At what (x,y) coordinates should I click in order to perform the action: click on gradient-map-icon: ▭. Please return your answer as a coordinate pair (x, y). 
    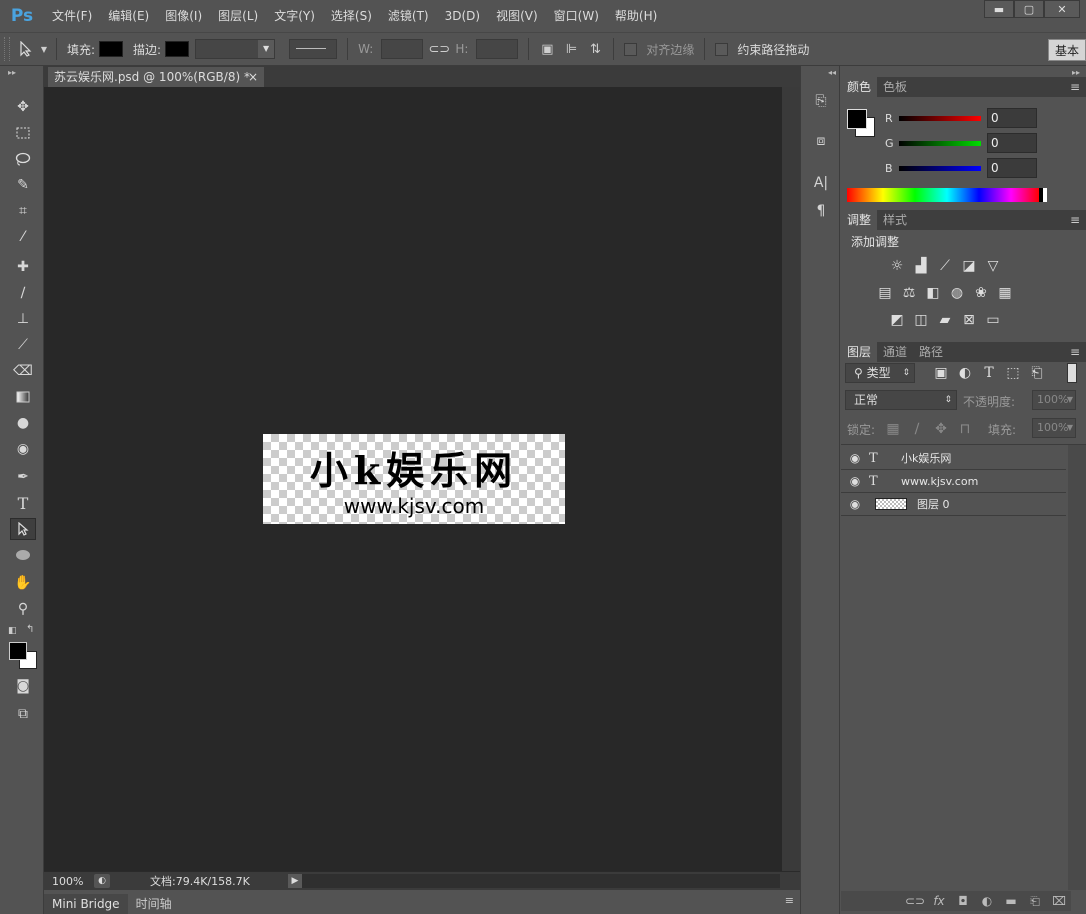
    Looking at the image, I should click on (993, 320).